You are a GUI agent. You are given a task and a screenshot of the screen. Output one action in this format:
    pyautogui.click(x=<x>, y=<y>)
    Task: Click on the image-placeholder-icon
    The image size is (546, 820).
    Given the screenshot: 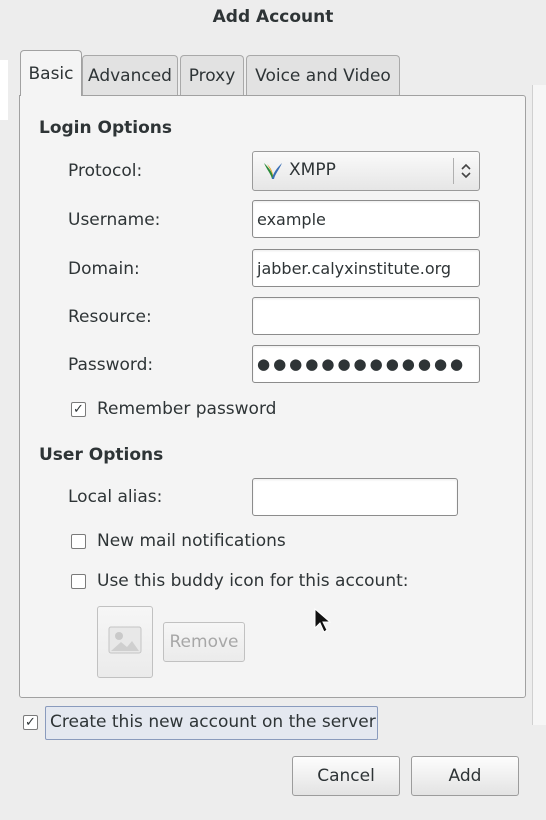 What is the action you would take?
    pyautogui.click(x=125, y=642)
    